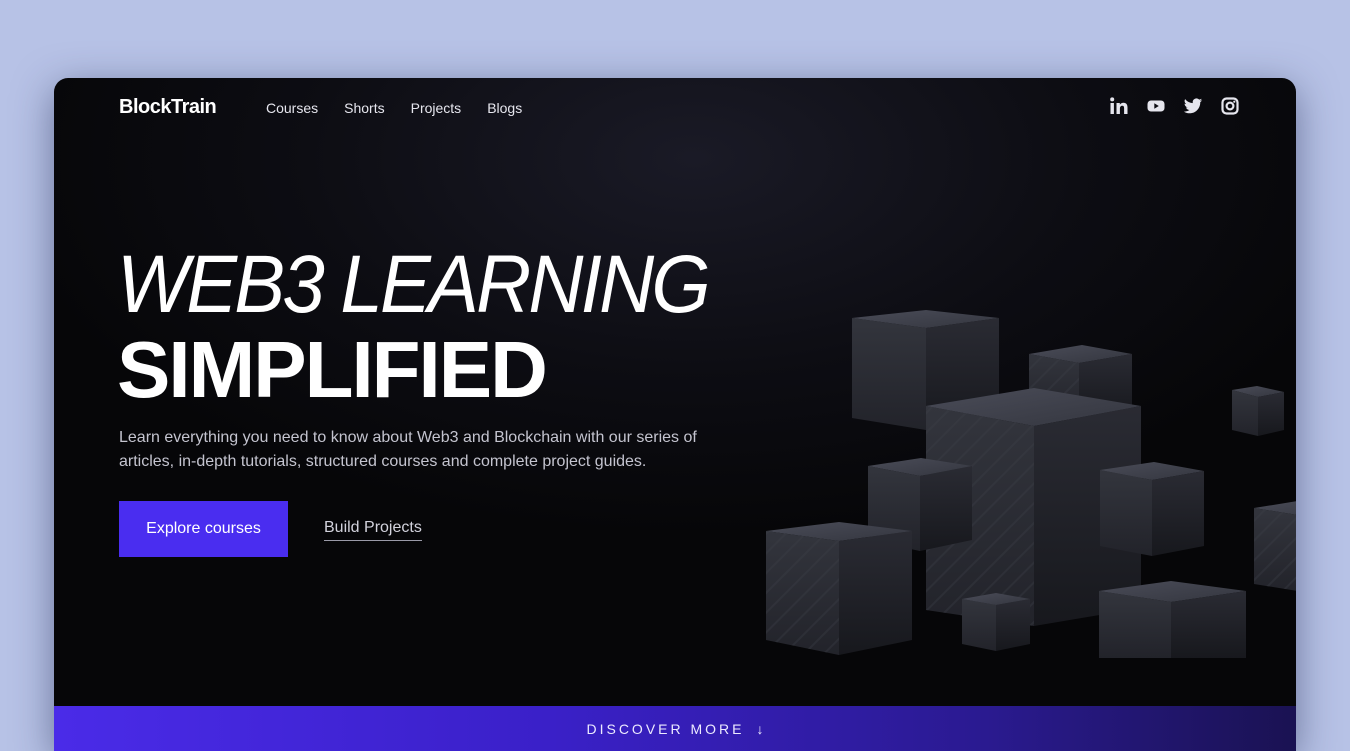 The image size is (1350, 751). What do you see at coordinates (675, 108) in the screenshot?
I see `top-navigation: BlockTrain Courses Shorts Projects Blogs` at bounding box center [675, 108].